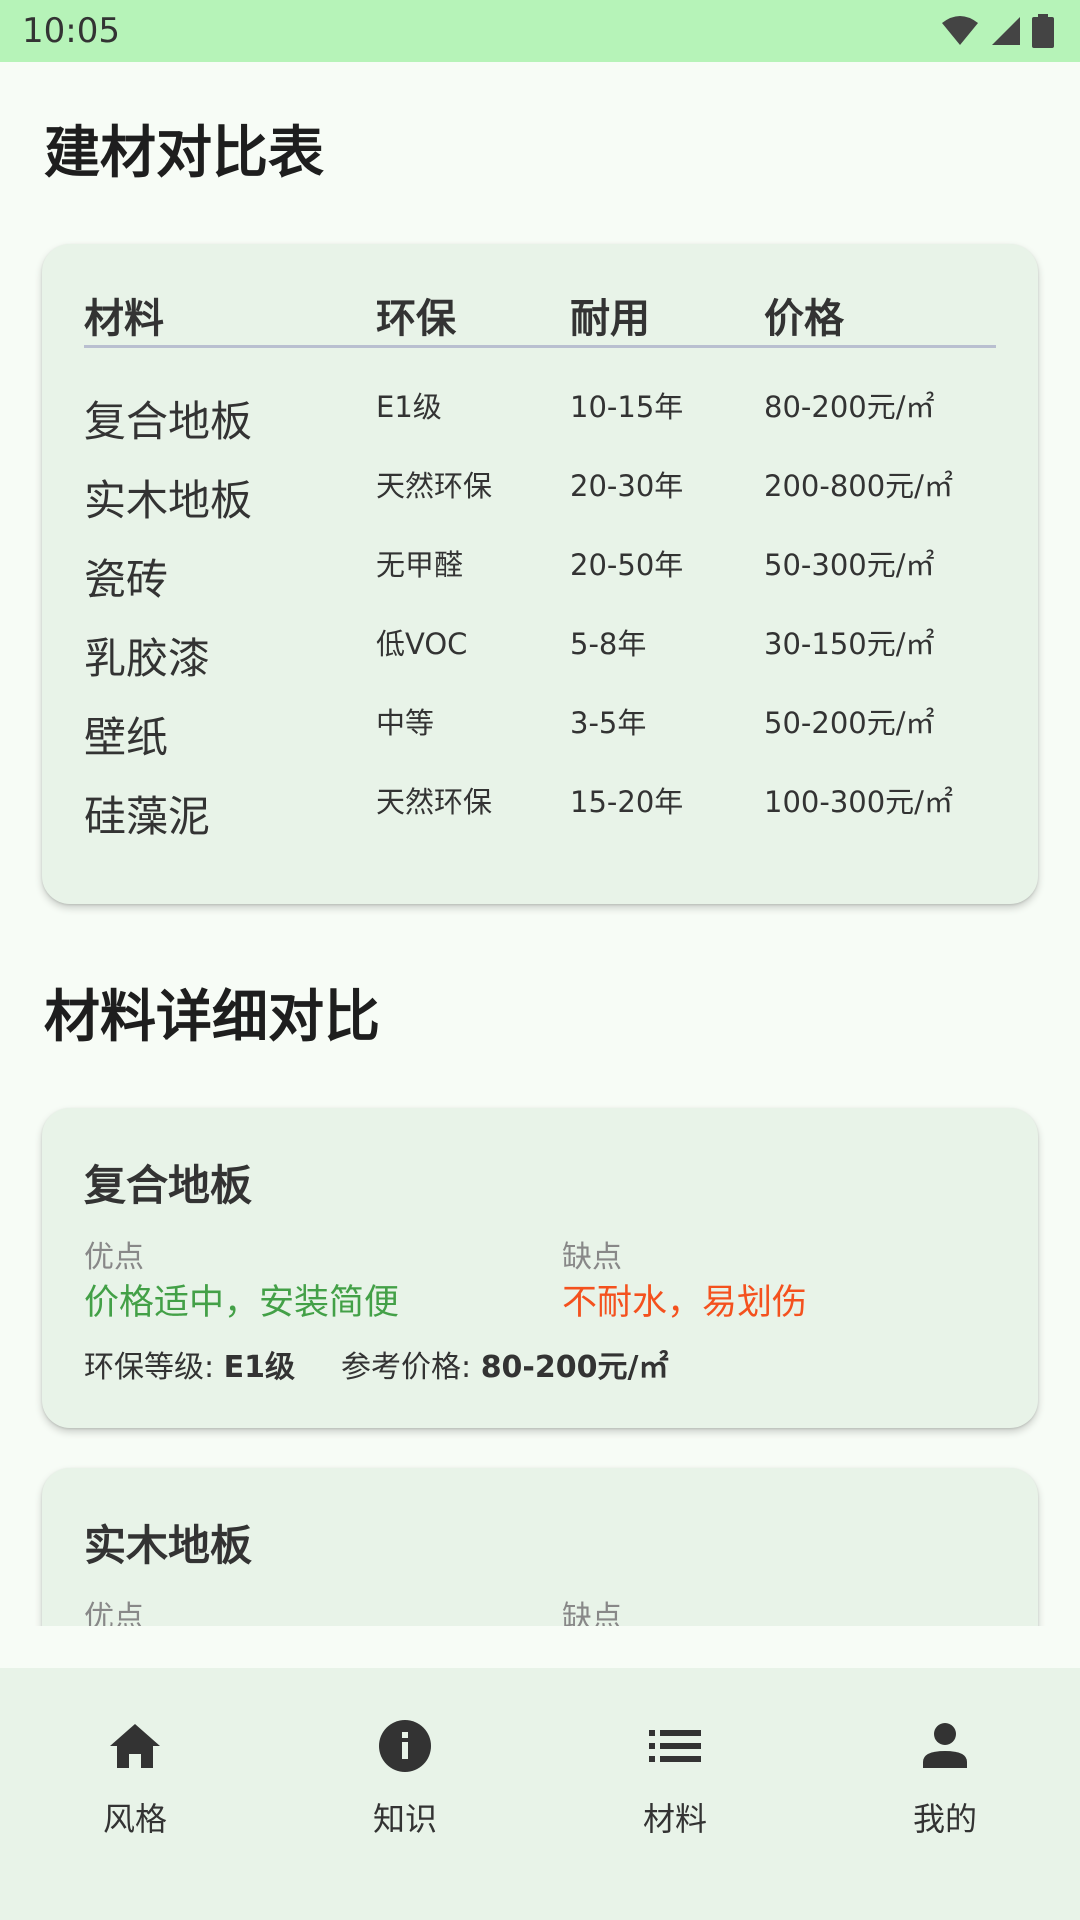 The height and width of the screenshot is (1920, 1080). What do you see at coordinates (627, 486) in the screenshot?
I see `cell-durability: 20-30年` at bounding box center [627, 486].